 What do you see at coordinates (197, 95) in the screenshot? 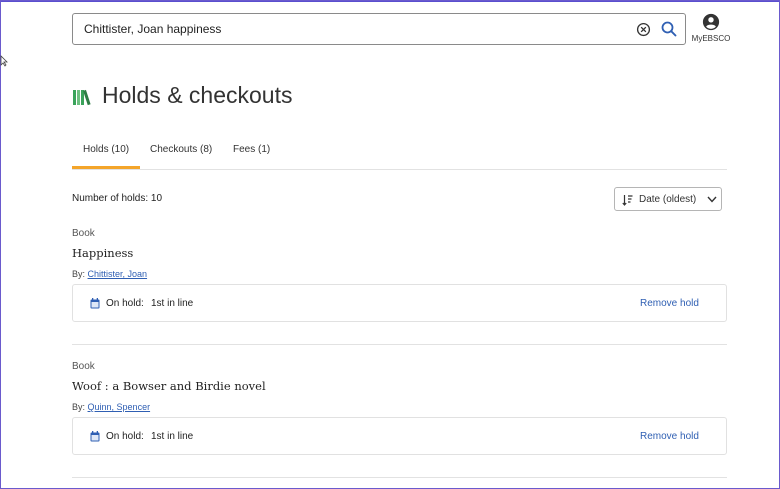
I see `page-title: Holds & checkouts` at bounding box center [197, 95].